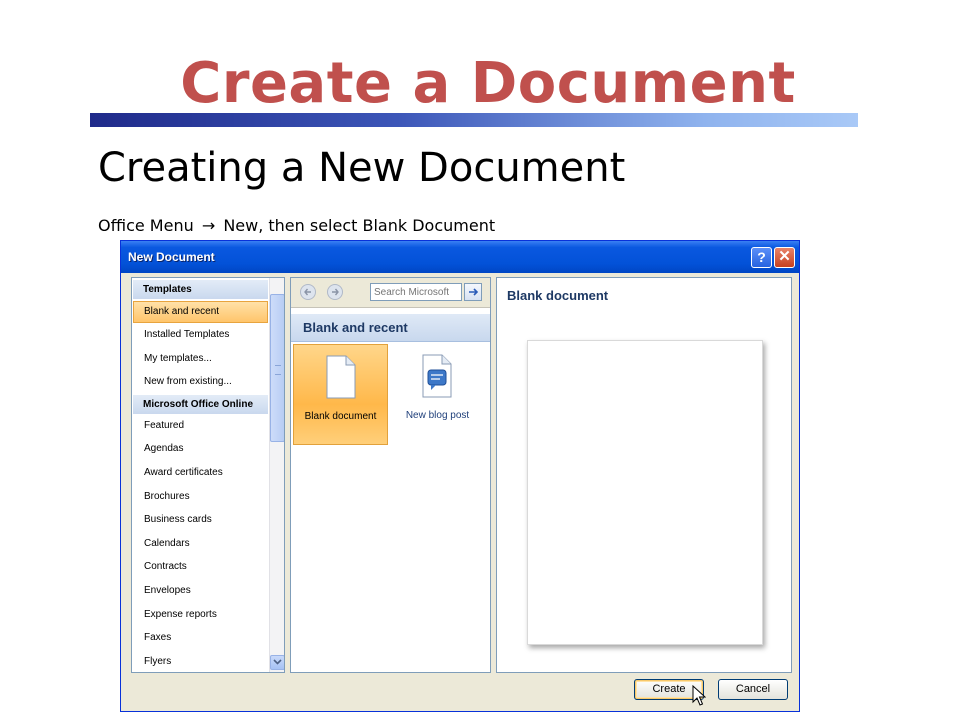  Describe the element at coordinates (200, 497) in the screenshot. I see `sidebar-item-brochures: Brochures` at that location.